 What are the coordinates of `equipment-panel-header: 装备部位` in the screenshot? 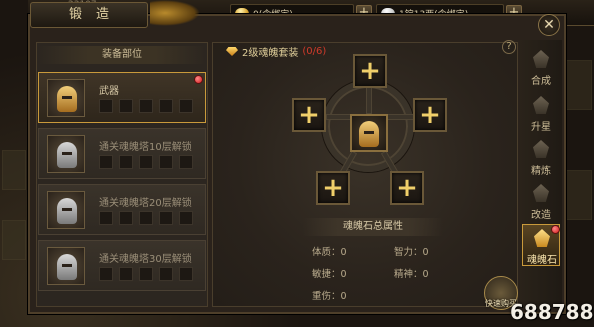 It's located at (122, 55).